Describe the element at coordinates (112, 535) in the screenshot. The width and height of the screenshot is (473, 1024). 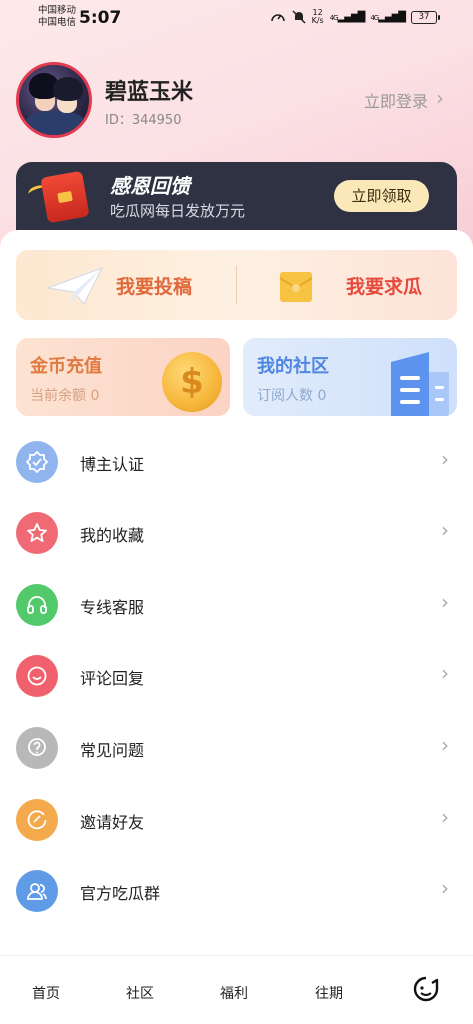
I see `menu-item-label: 我的收藏` at that location.